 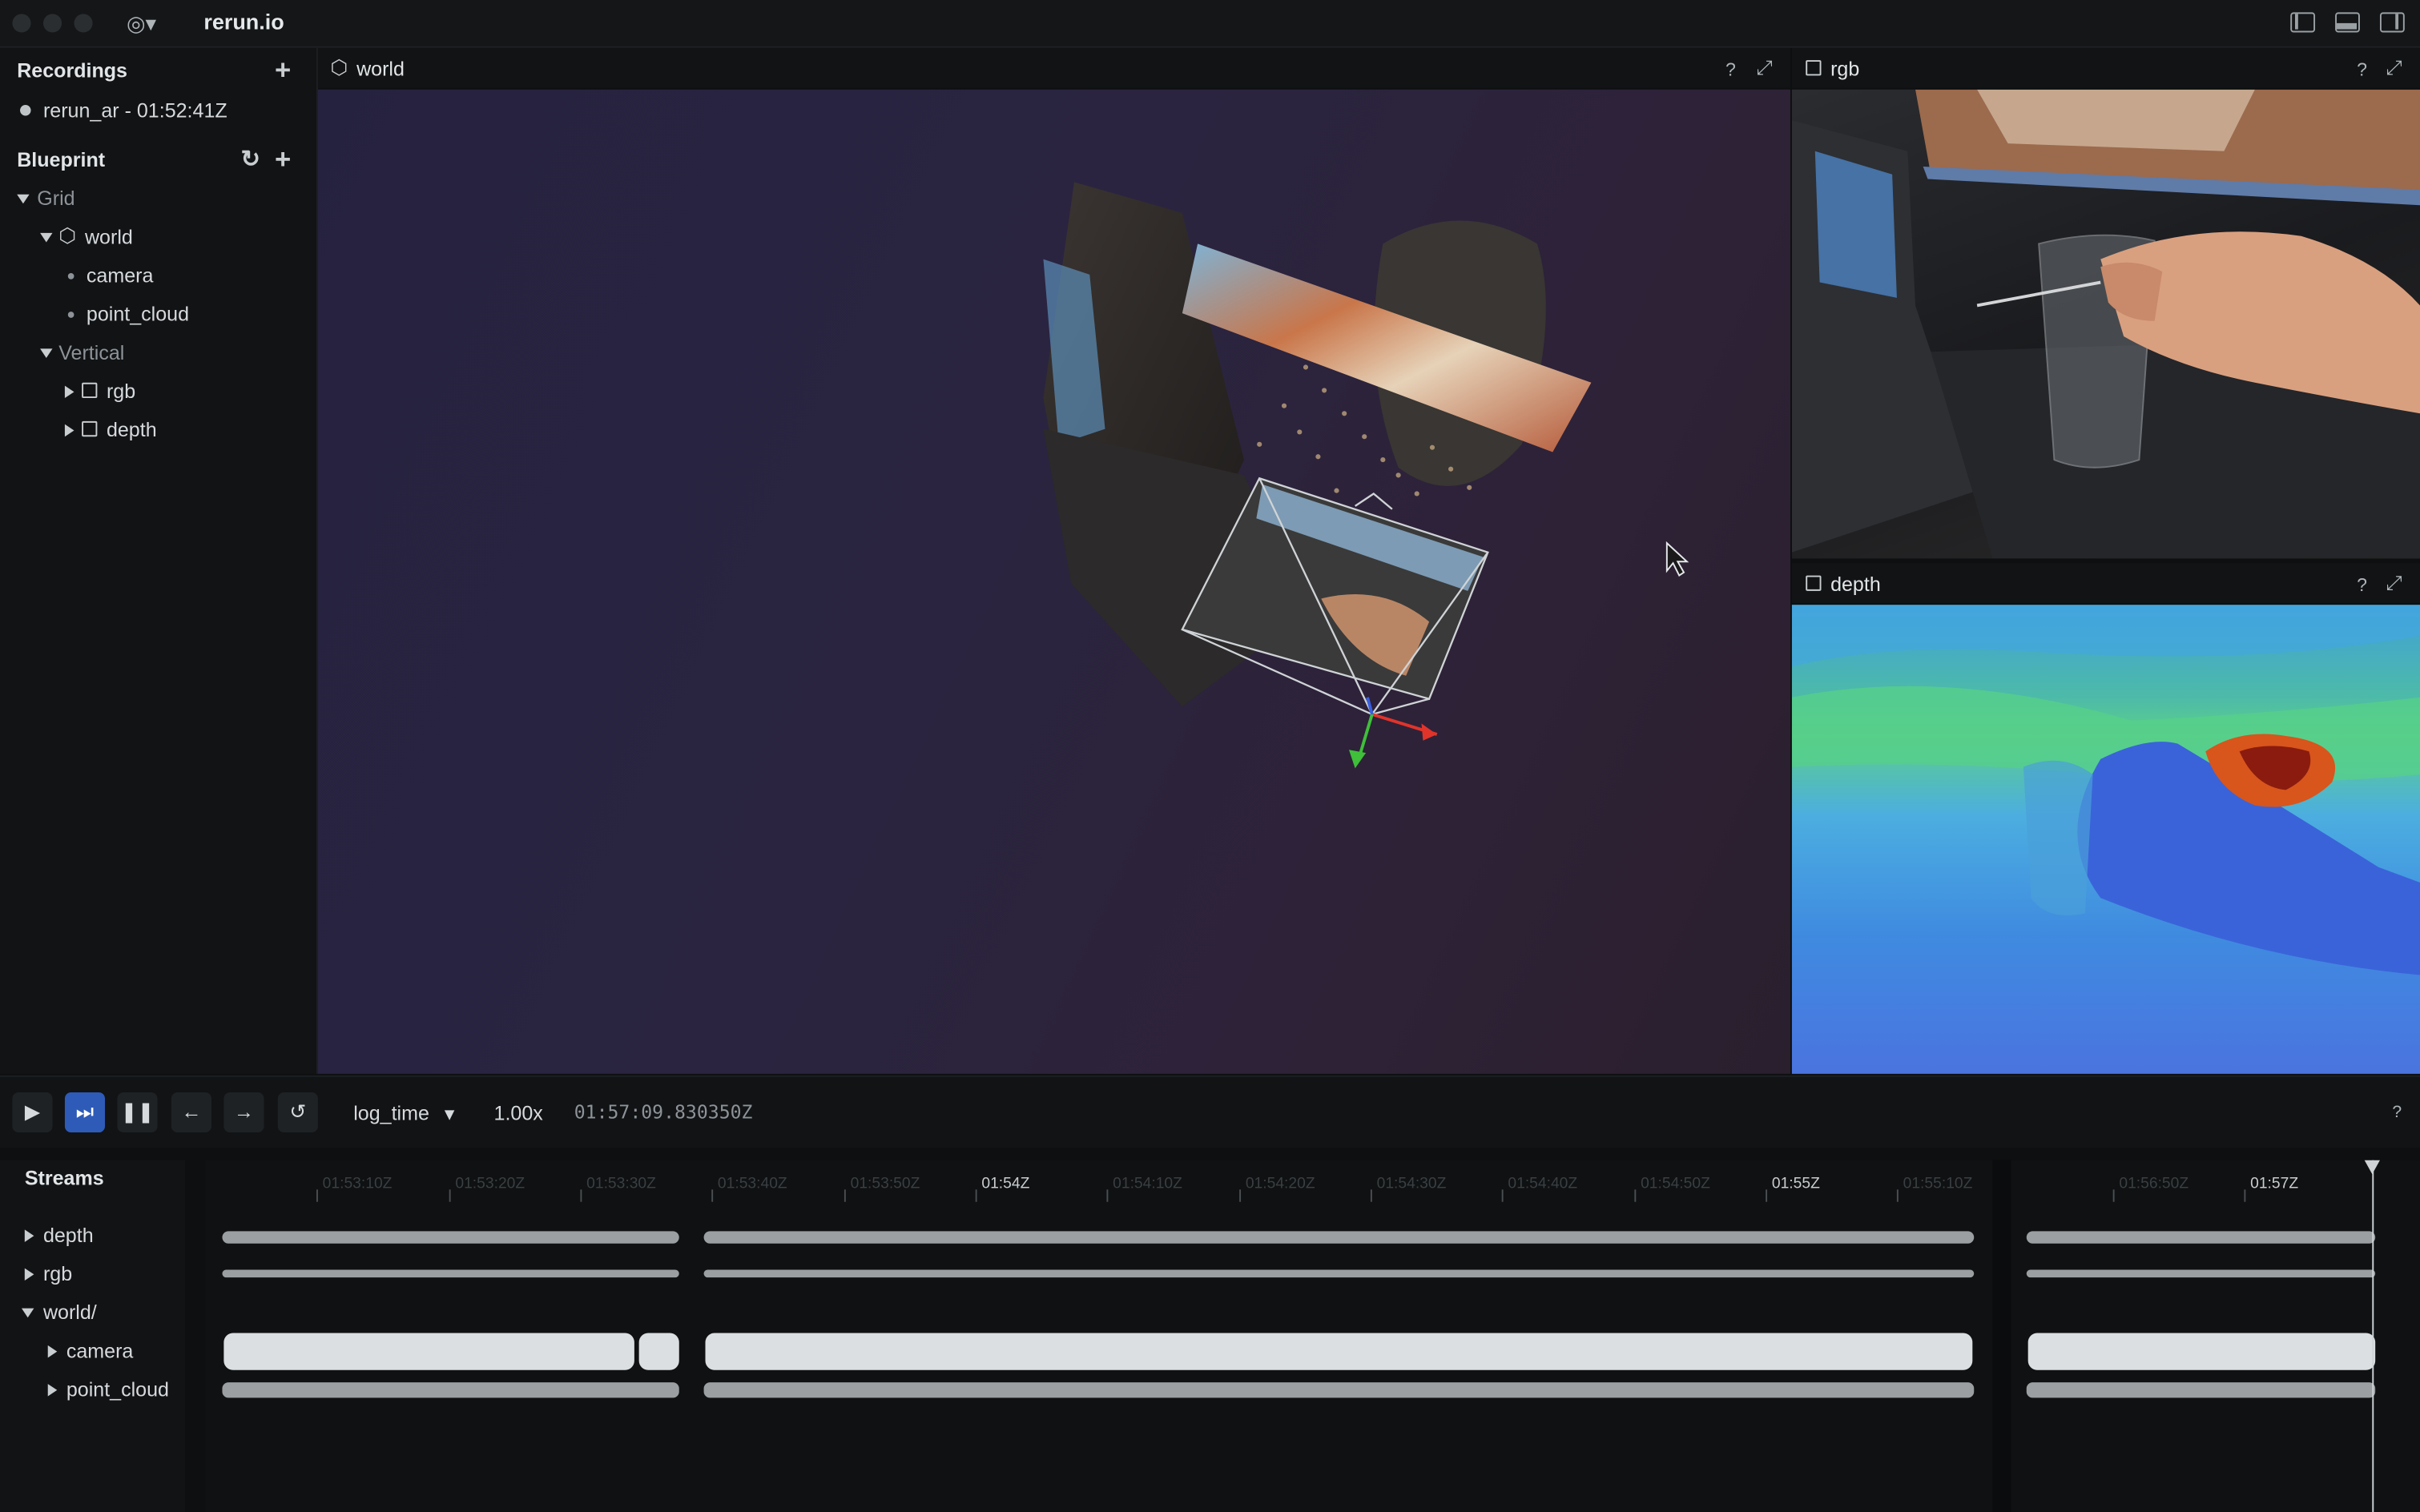 What do you see at coordinates (1856, 224) in the screenshot?
I see `laptop-screen` at bounding box center [1856, 224].